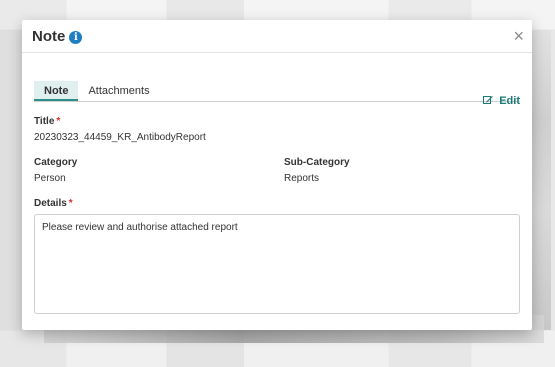  Describe the element at coordinates (518, 36) in the screenshot. I see `close-icon: ×` at that location.